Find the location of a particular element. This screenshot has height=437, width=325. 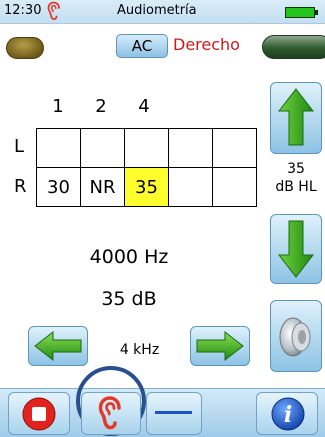

status-time: 12:30 is located at coordinates (23, 10).